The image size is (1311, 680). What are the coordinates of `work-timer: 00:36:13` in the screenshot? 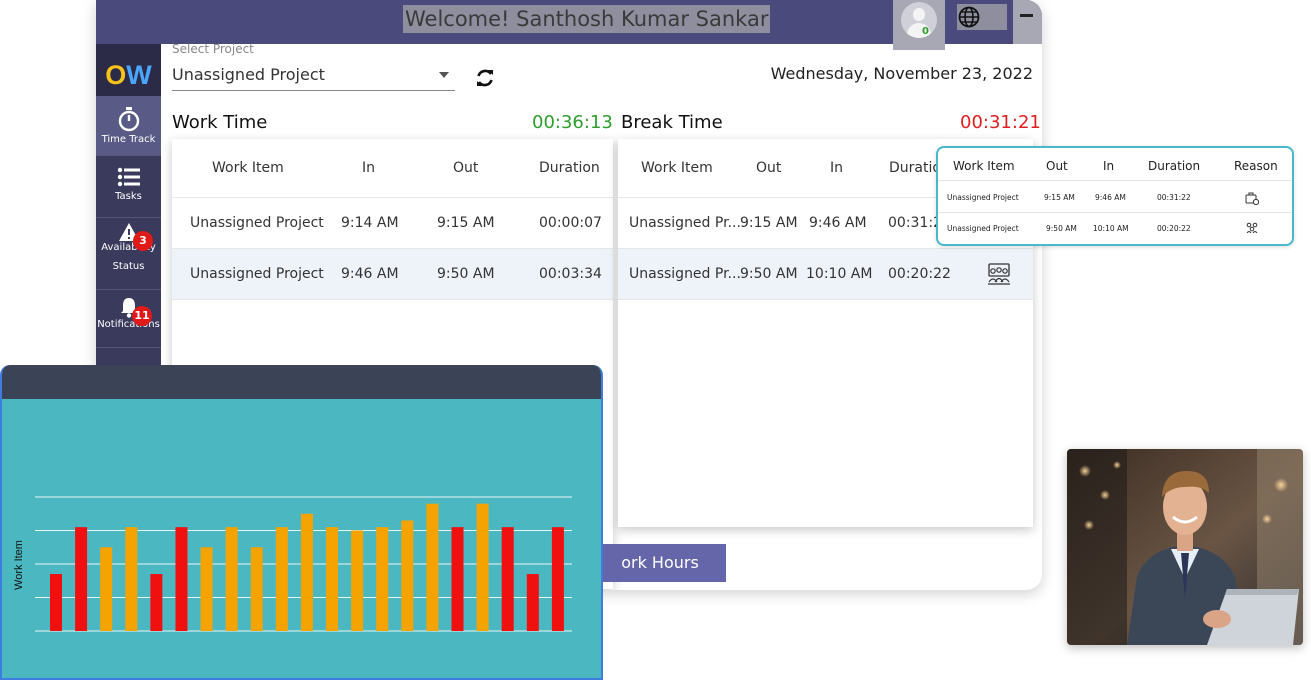 It's located at (572, 122).